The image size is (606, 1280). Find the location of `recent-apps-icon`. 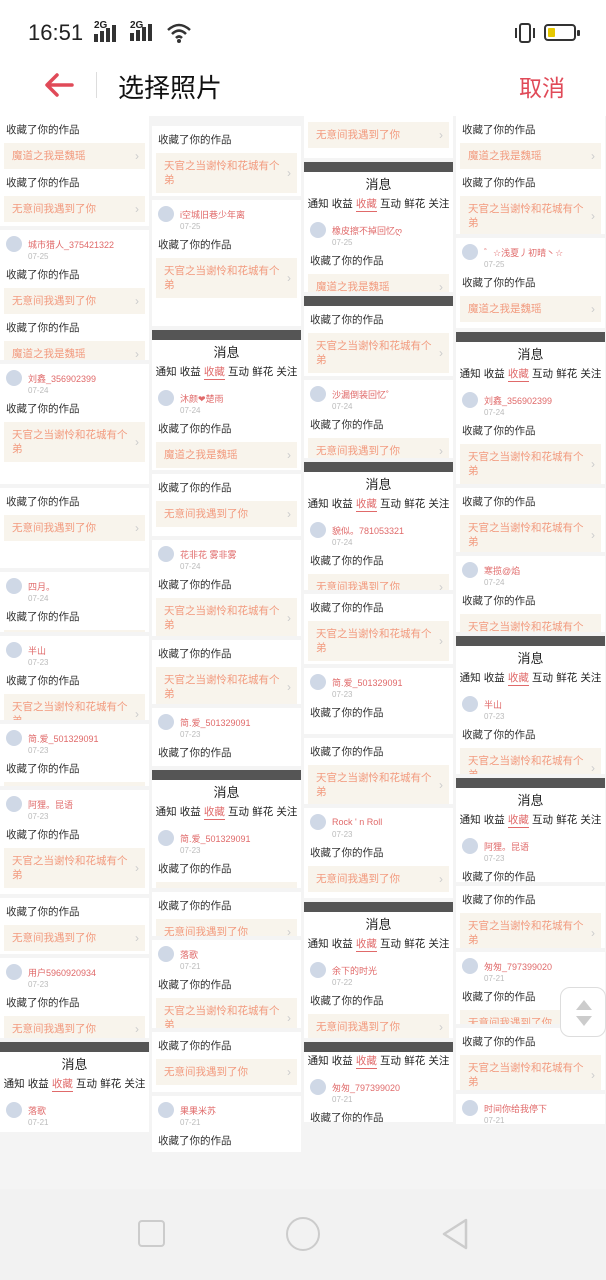

recent-apps-icon is located at coordinates (151, 1233).